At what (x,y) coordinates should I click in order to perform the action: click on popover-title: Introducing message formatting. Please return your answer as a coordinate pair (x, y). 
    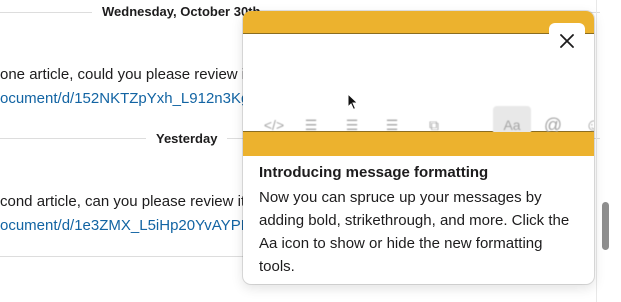
    Looking at the image, I should click on (374, 172).